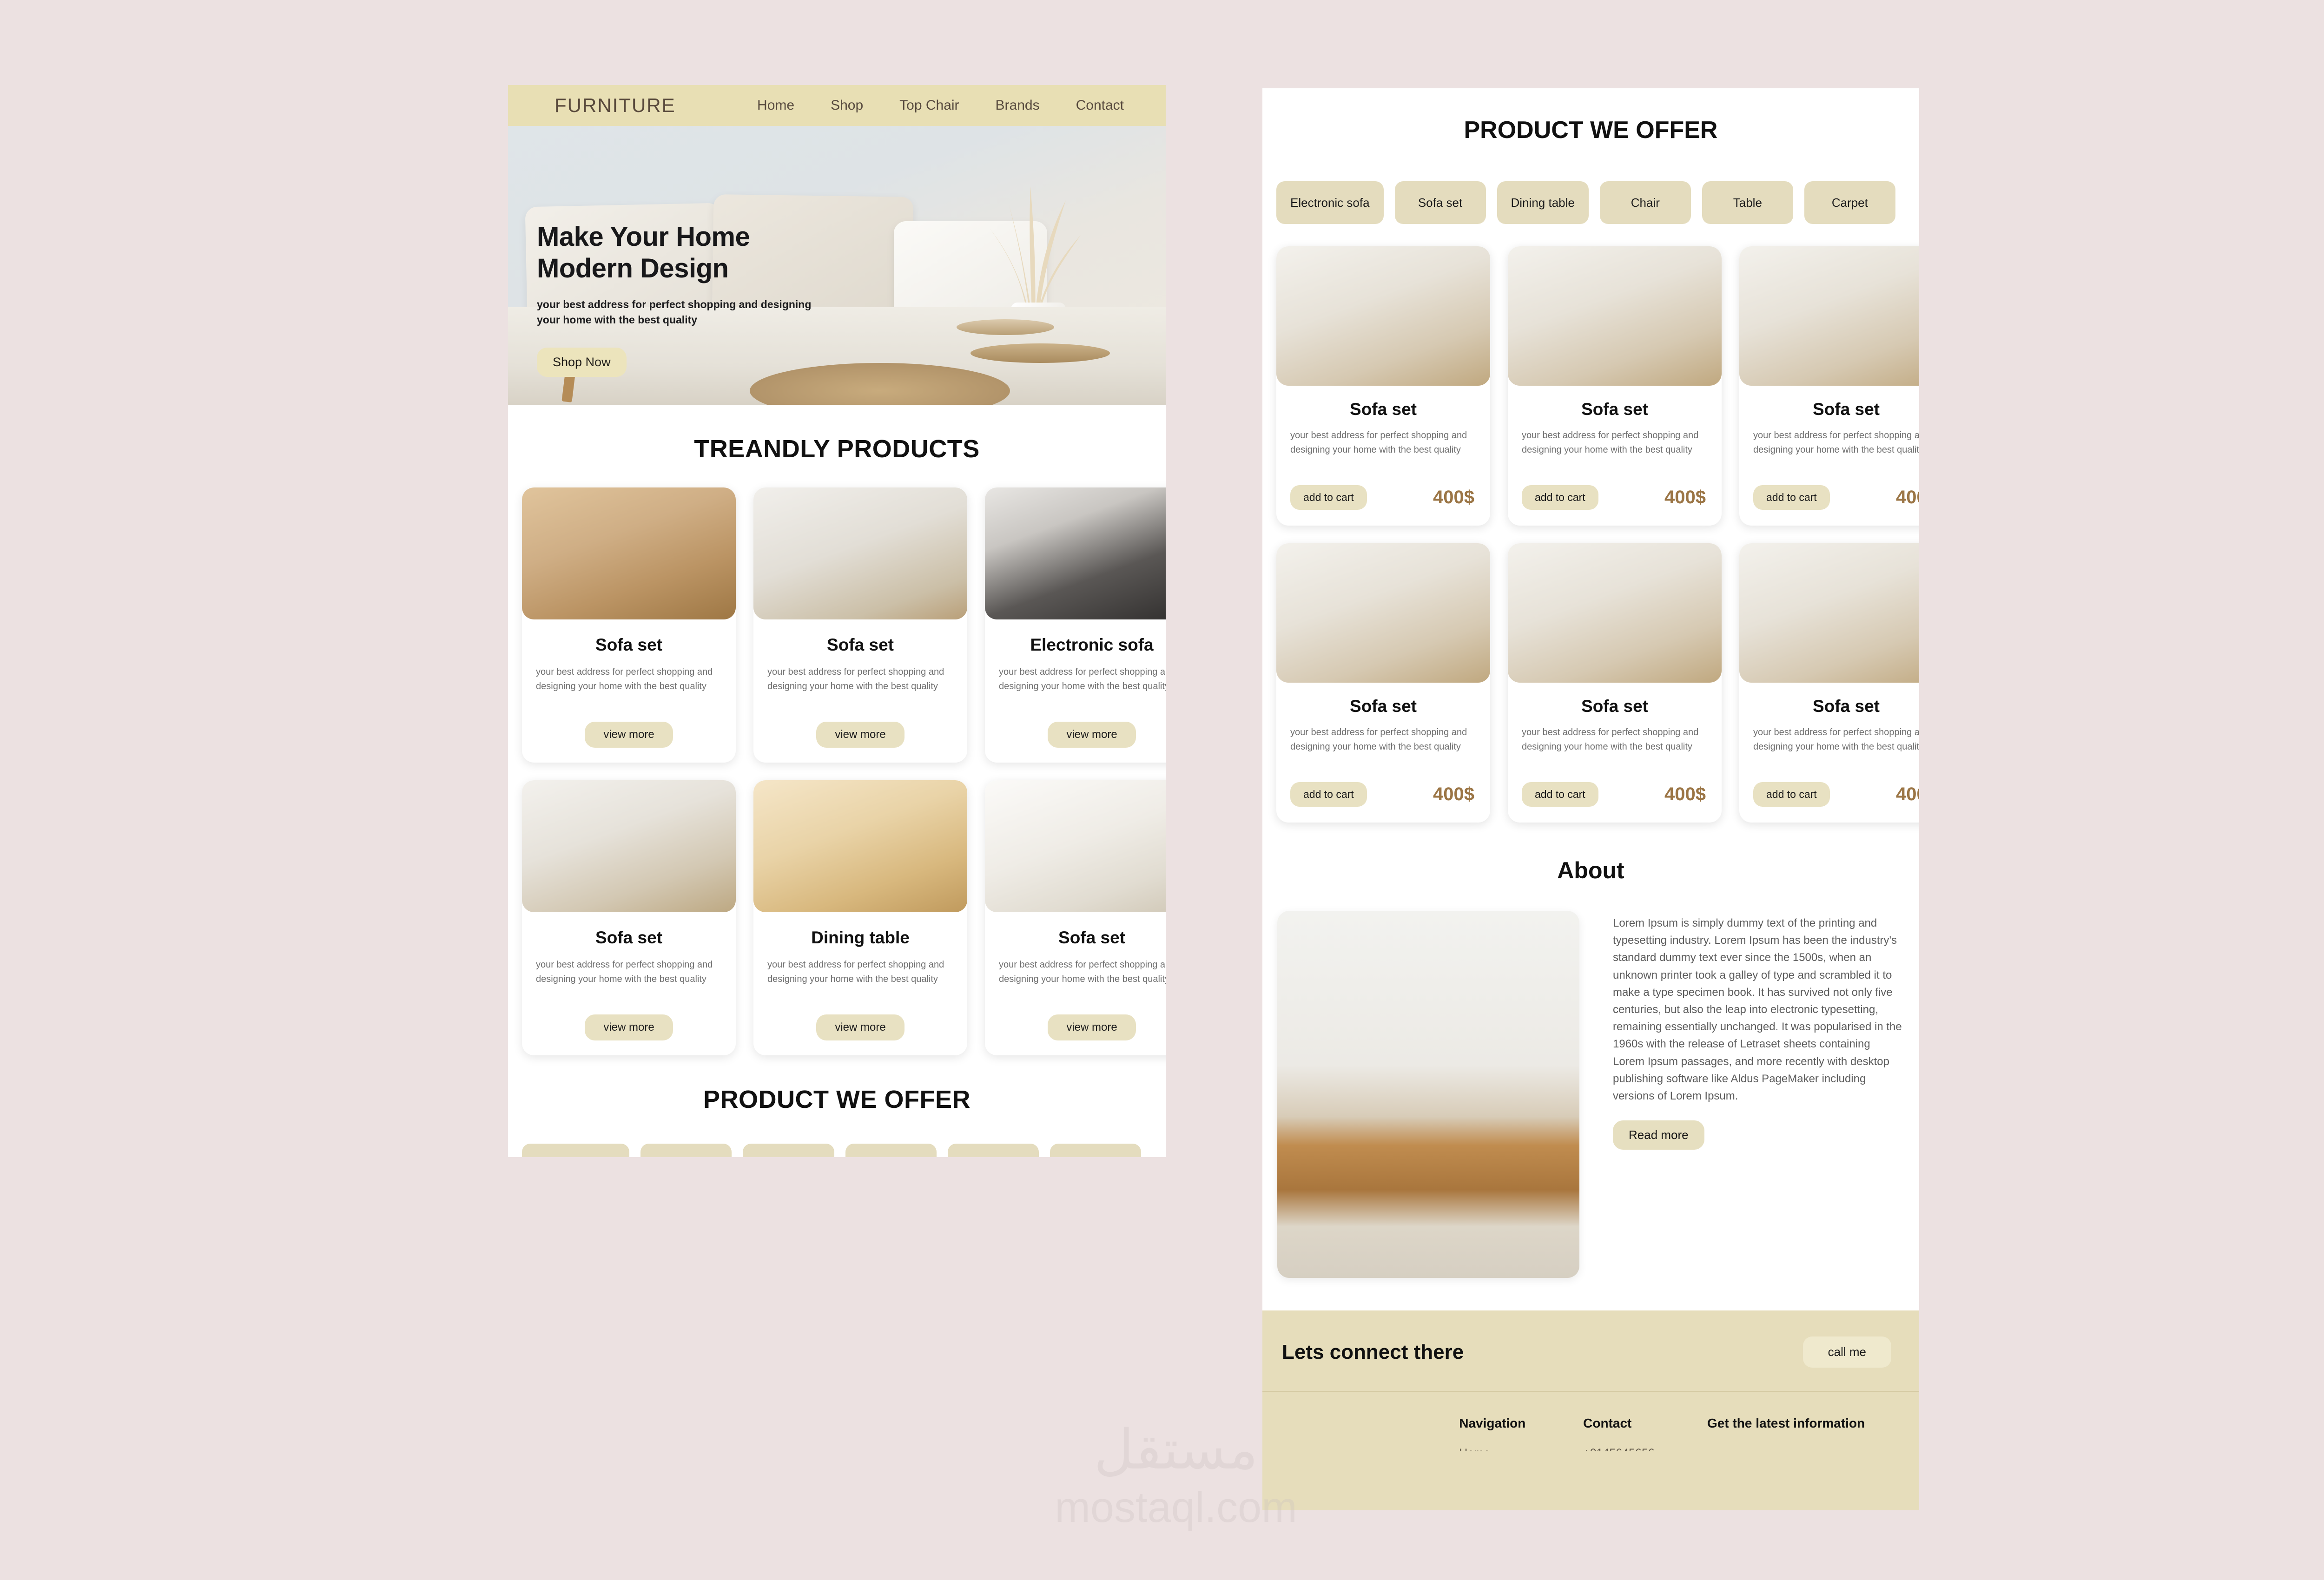 Image resolution: width=2324 pixels, height=1580 pixels. I want to click on footer-main: FURNITURE, so click(1590, 1421).